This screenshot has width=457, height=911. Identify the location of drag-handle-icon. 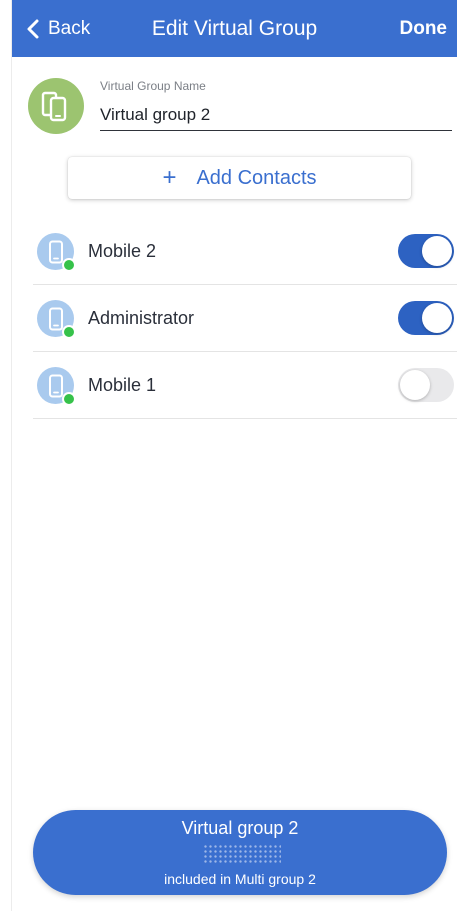
(242, 854).